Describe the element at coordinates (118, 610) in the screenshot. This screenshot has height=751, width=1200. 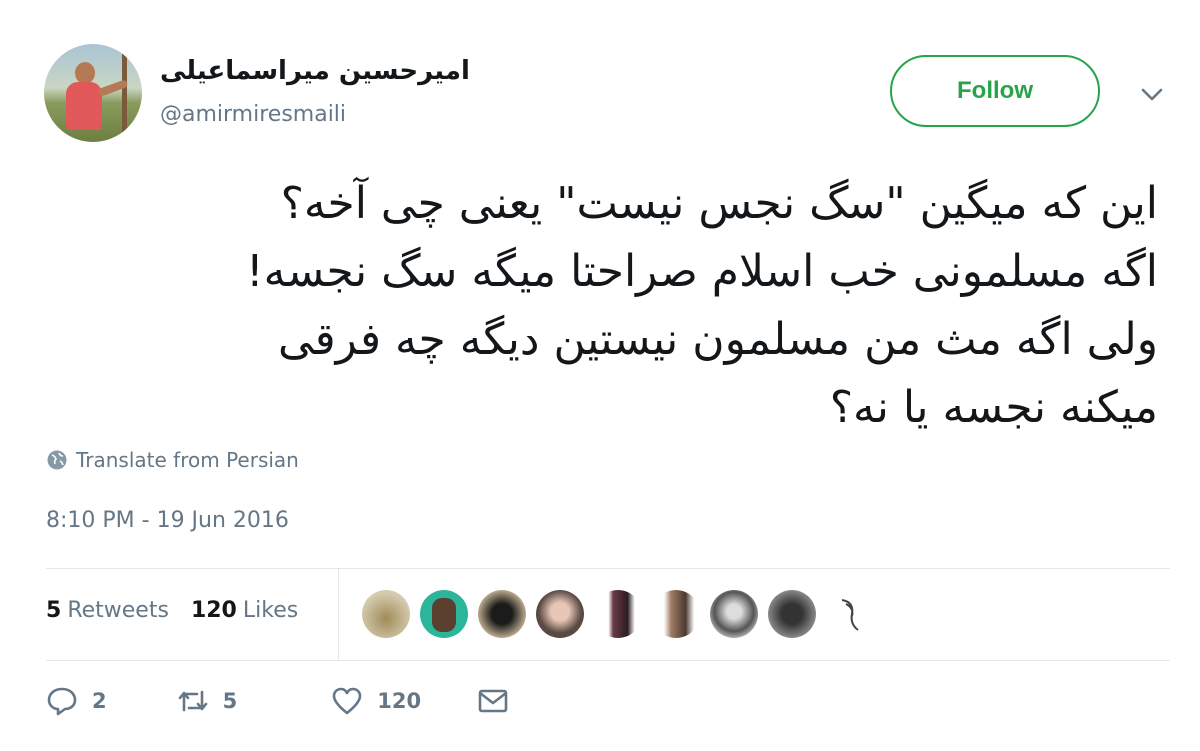
I see `retweets-label: Retweets` at that location.